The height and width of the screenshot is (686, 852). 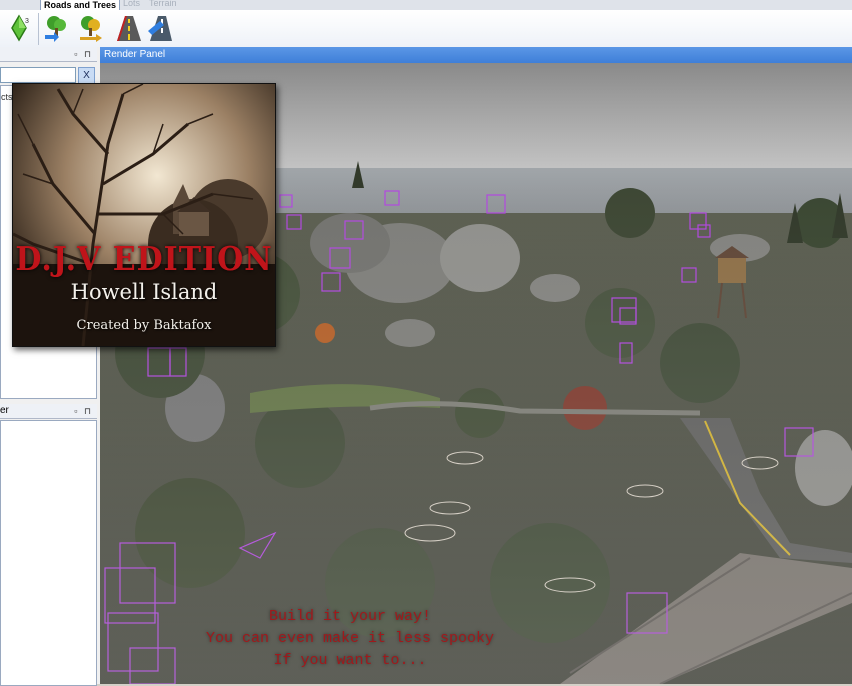 I want to click on poster-credit: Created by Baktafox, so click(x=144, y=325).